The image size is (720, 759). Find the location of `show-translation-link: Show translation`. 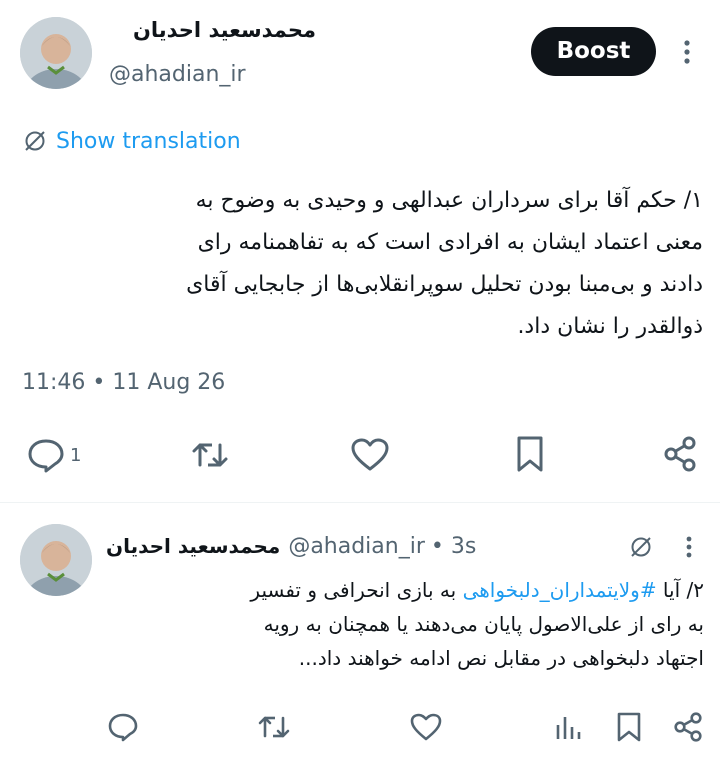

show-translation-link: Show translation is located at coordinates (131, 141).